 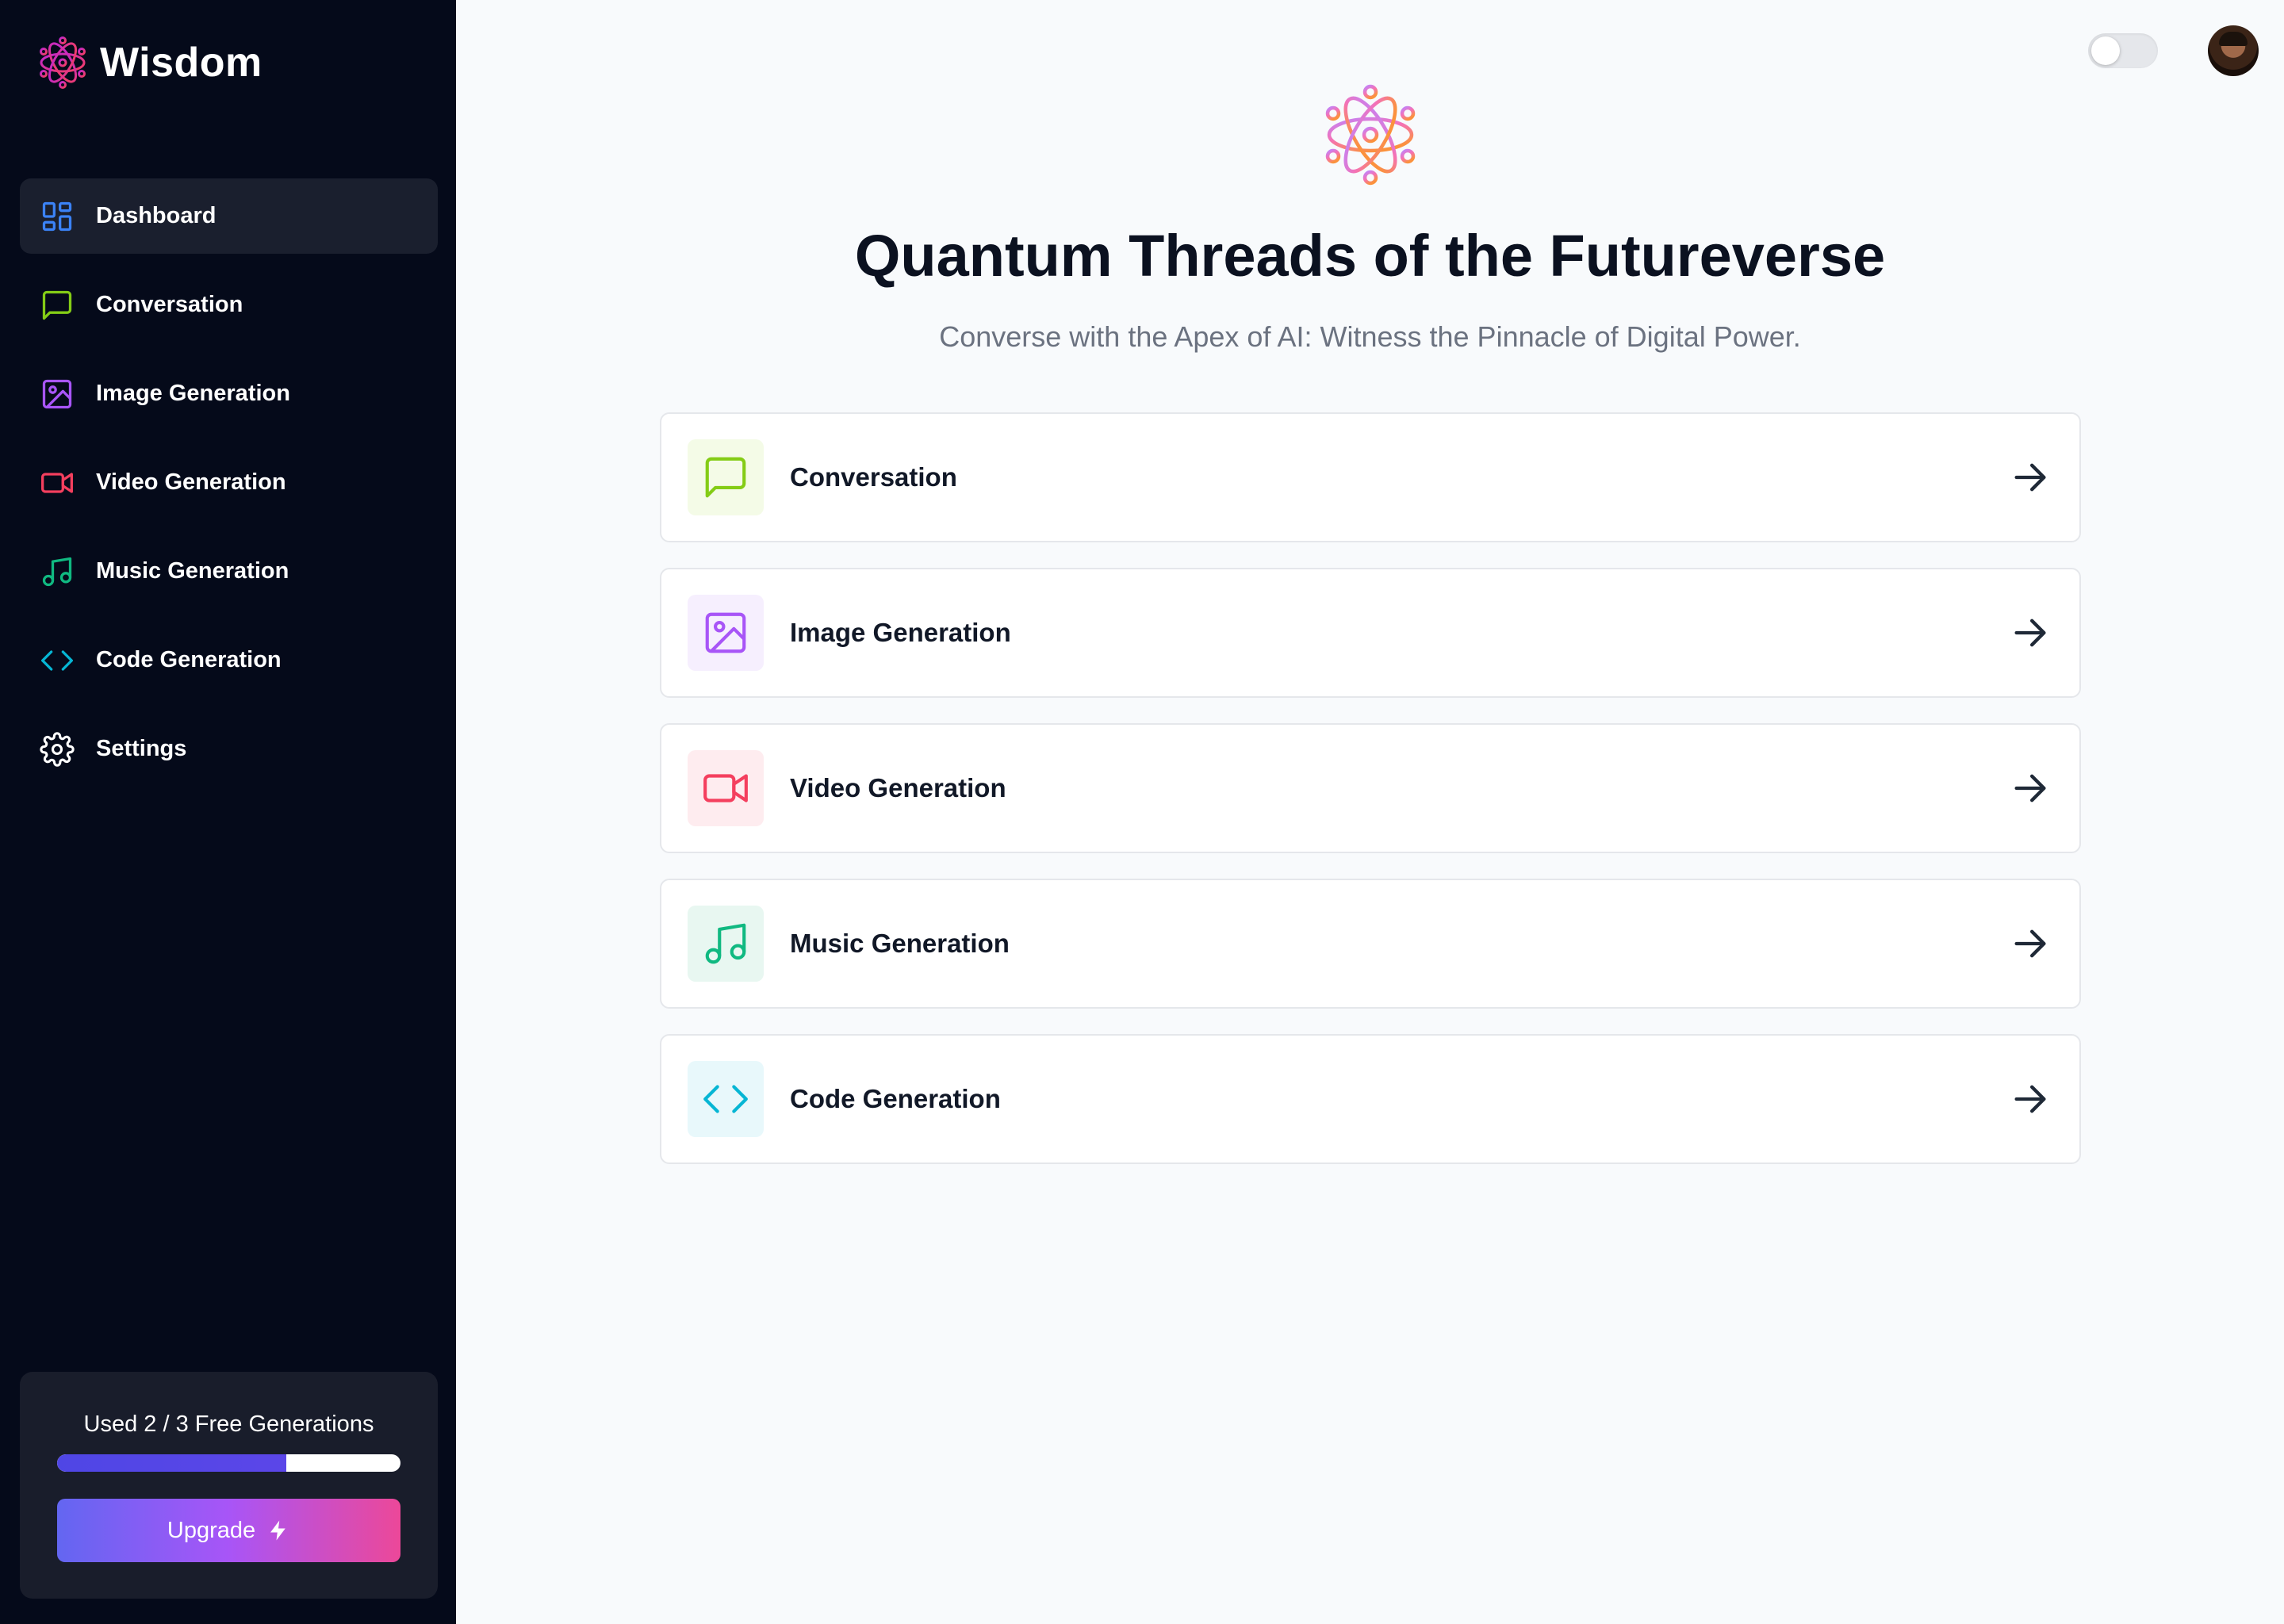 I want to click on usage-progress-bar, so click(x=228, y=1463).